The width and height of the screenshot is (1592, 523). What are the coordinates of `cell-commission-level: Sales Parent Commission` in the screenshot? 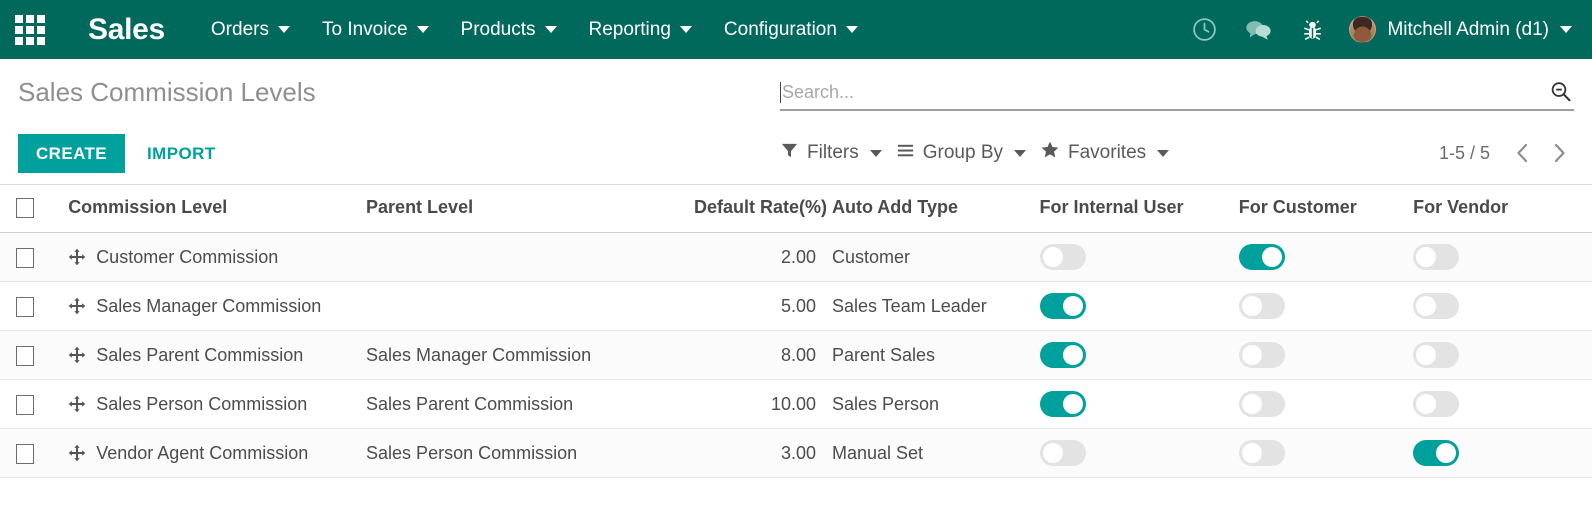 It's located at (209, 355).